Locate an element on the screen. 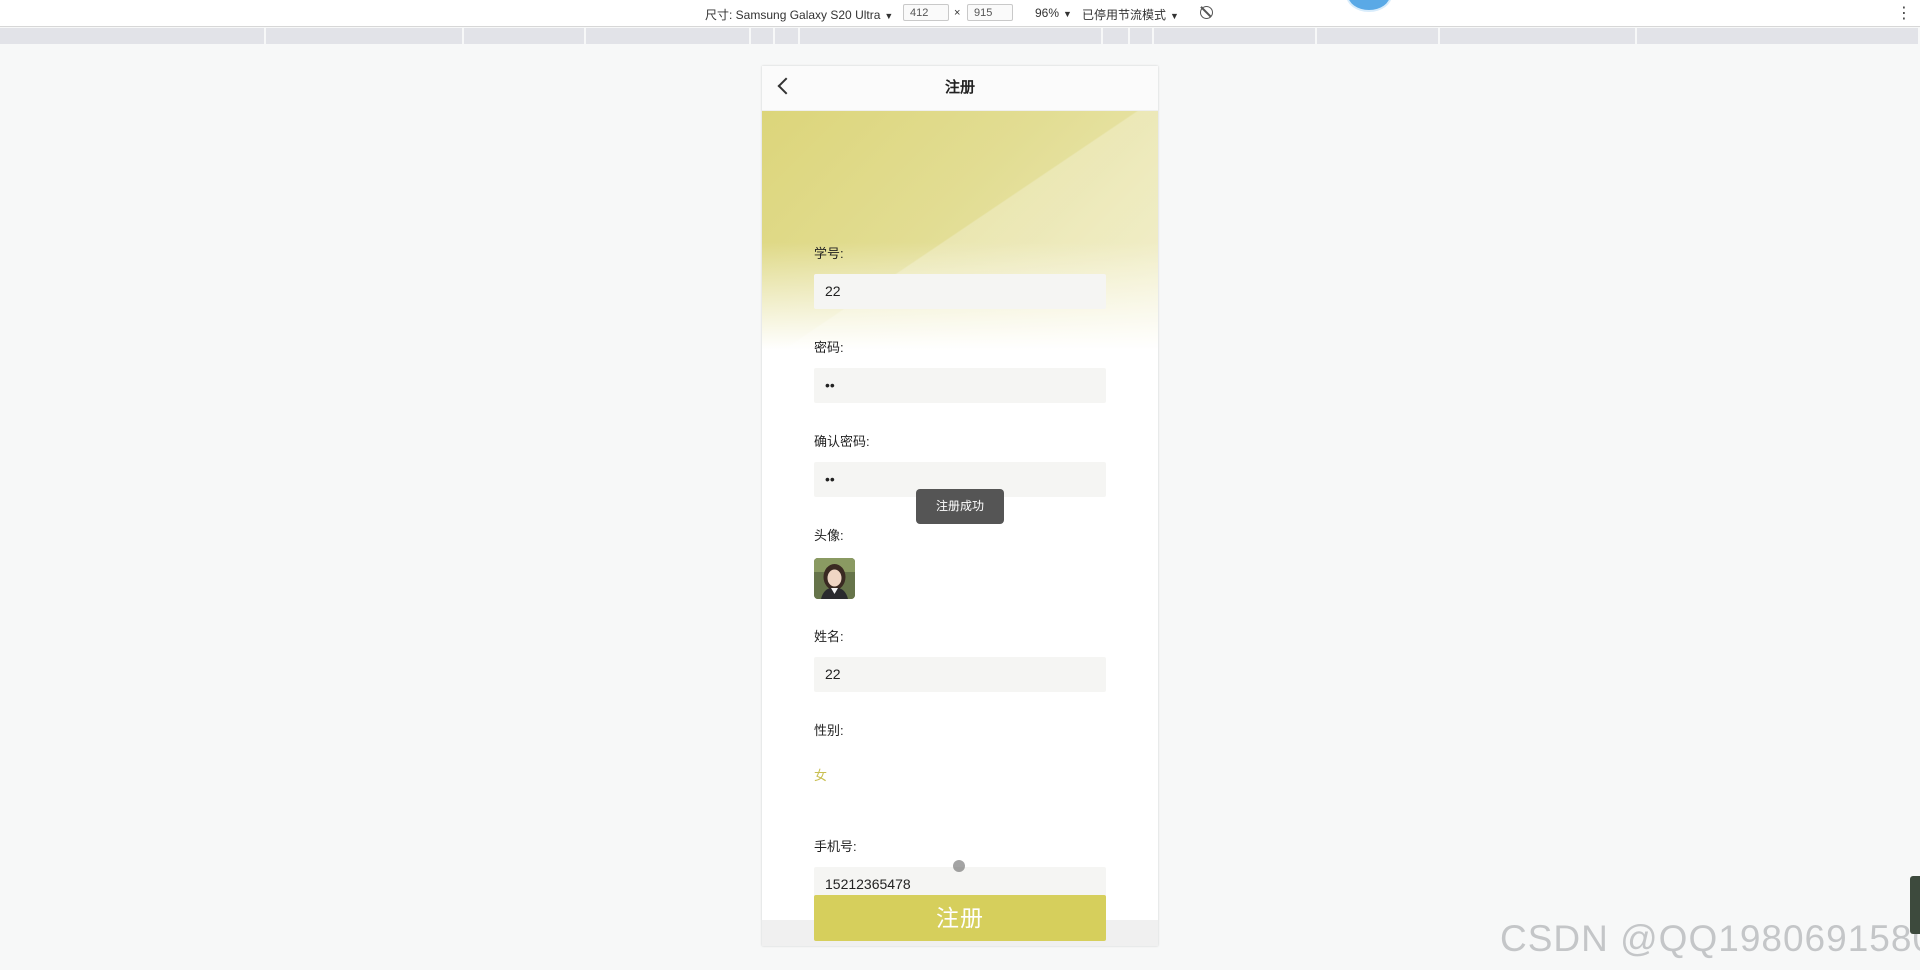 The width and height of the screenshot is (1920, 970). touch-cursor is located at coordinates (959, 866).